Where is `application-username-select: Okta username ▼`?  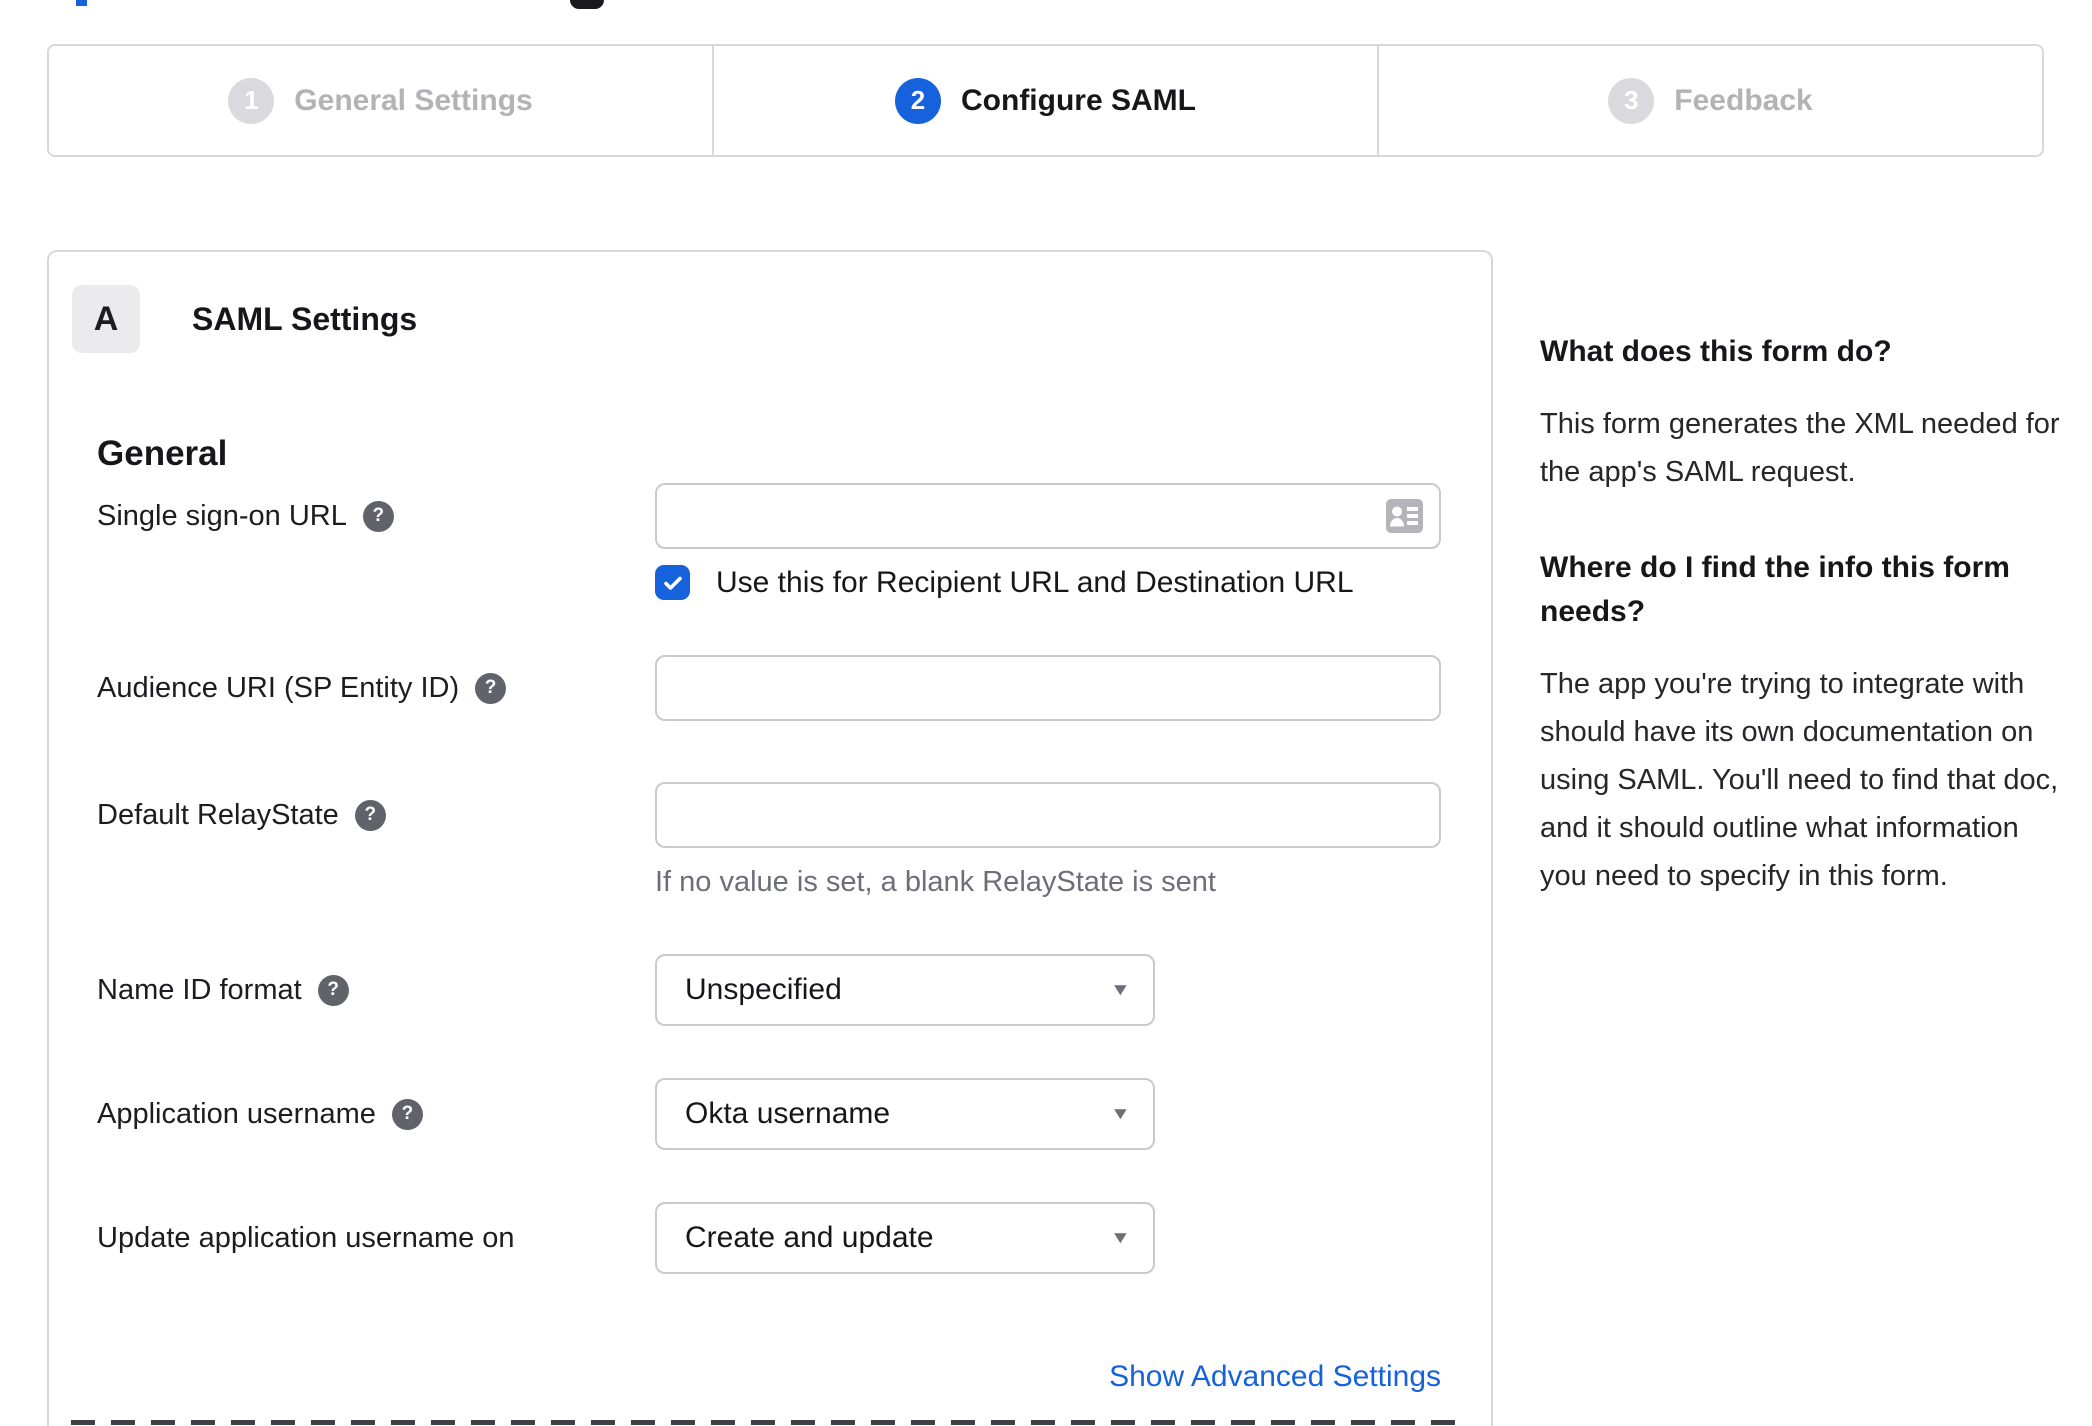
application-username-select: Okta username ▼ is located at coordinates (905, 1114).